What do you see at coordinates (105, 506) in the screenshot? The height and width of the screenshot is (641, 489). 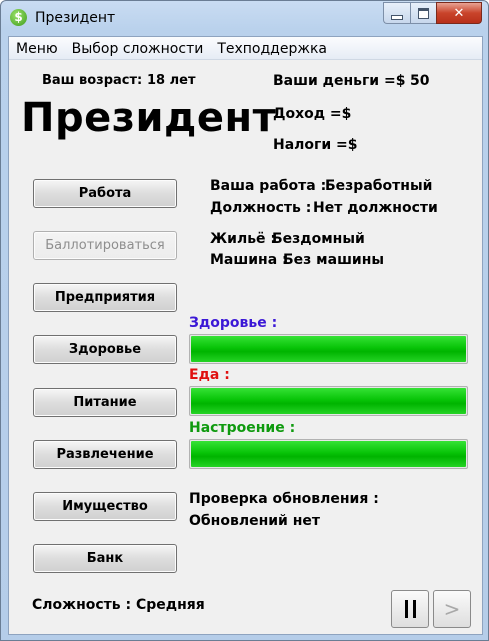 I see `property-button: Имущество` at bounding box center [105, 506].